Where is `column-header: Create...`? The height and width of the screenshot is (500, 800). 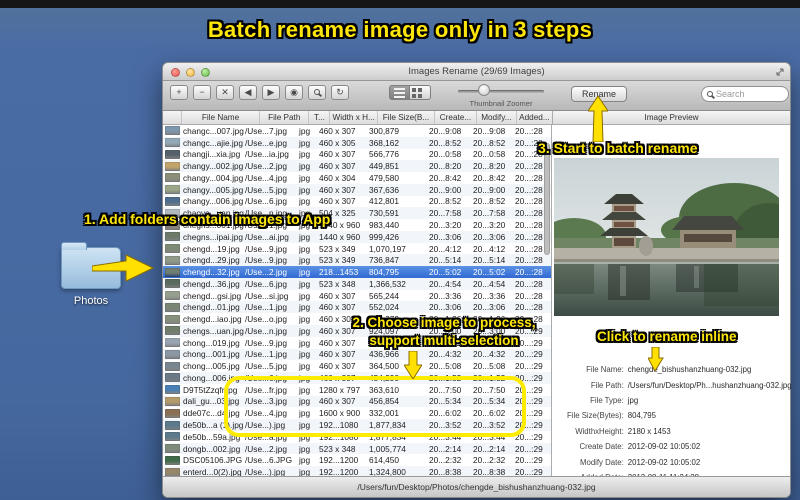 column-header: Create... is located at coordinates (456, 117).